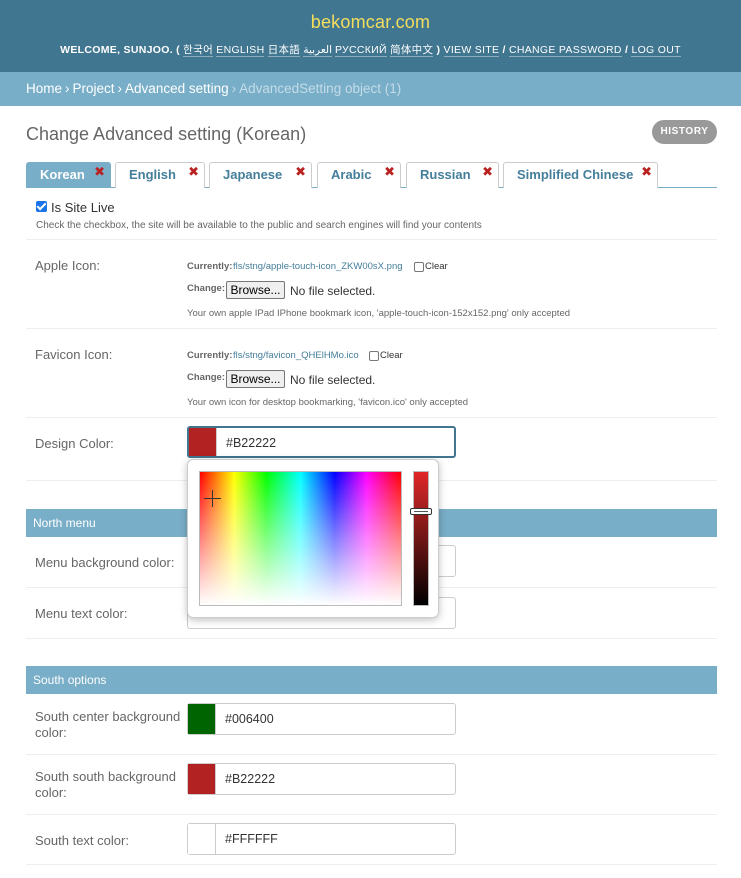  What do you see at coordinates (419, 267) in the screenshot?
I see `apple-clear-checkbox` at bounding box center [419, 267].